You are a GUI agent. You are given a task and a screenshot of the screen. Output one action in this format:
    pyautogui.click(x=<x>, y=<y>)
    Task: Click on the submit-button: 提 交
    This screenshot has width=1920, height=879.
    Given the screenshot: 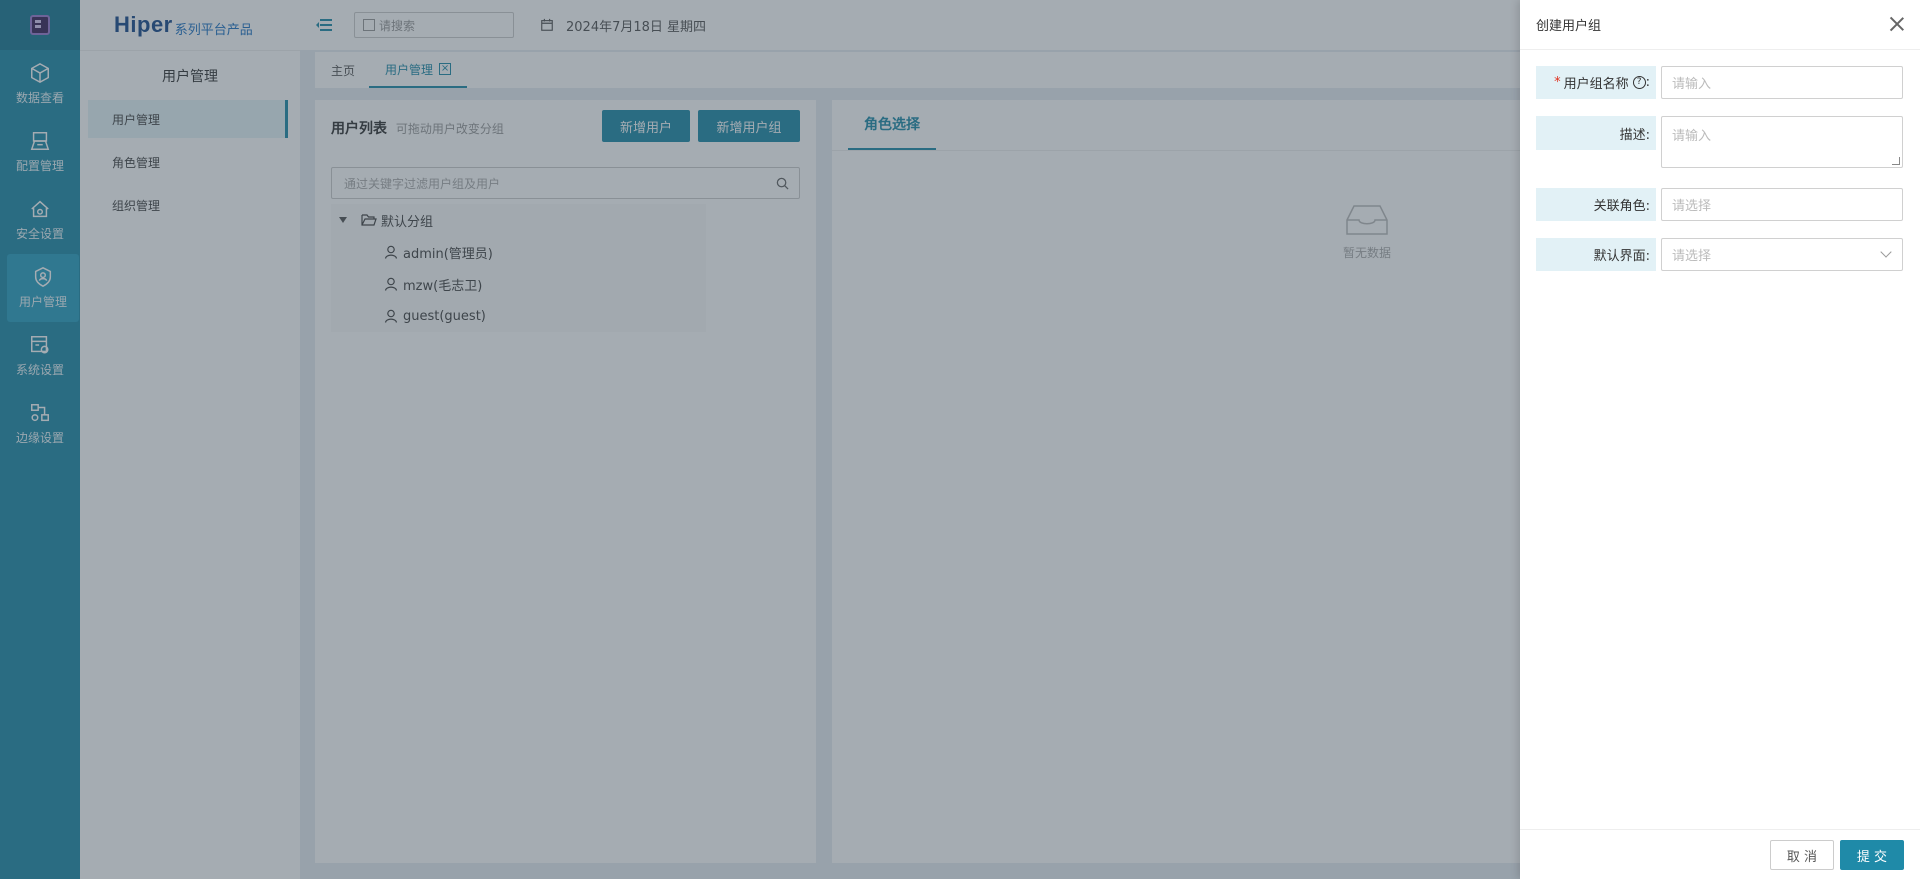 What is the action you would take?
    pyautogui.click(x=1872, y=855)
    